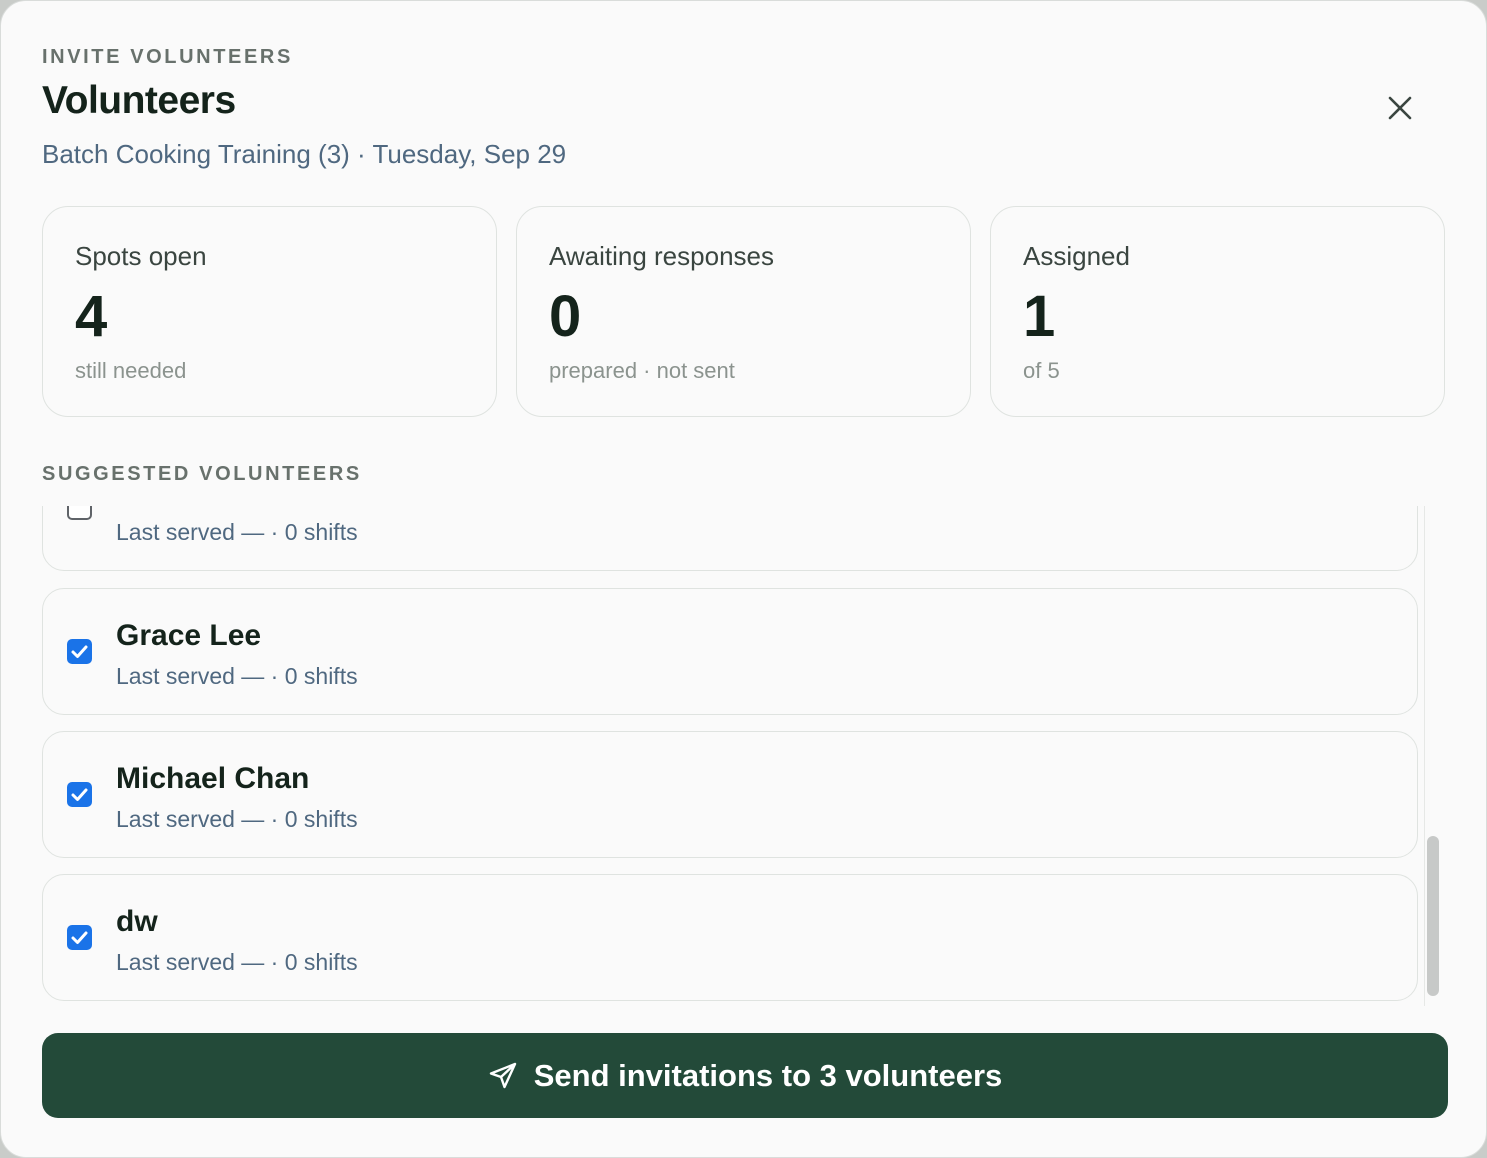 Image resolution: width=1487 pixels, height=1158 pixels. I want to click on stat-card-spots-open: Spots open 4 still needed, so click(269, 311).